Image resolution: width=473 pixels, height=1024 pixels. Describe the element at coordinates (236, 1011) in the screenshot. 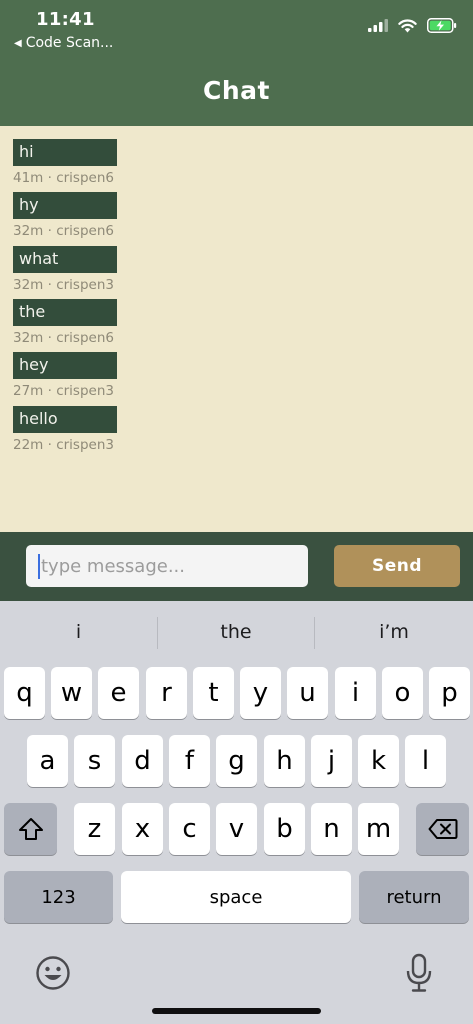

I see `home-indicator` at that location.